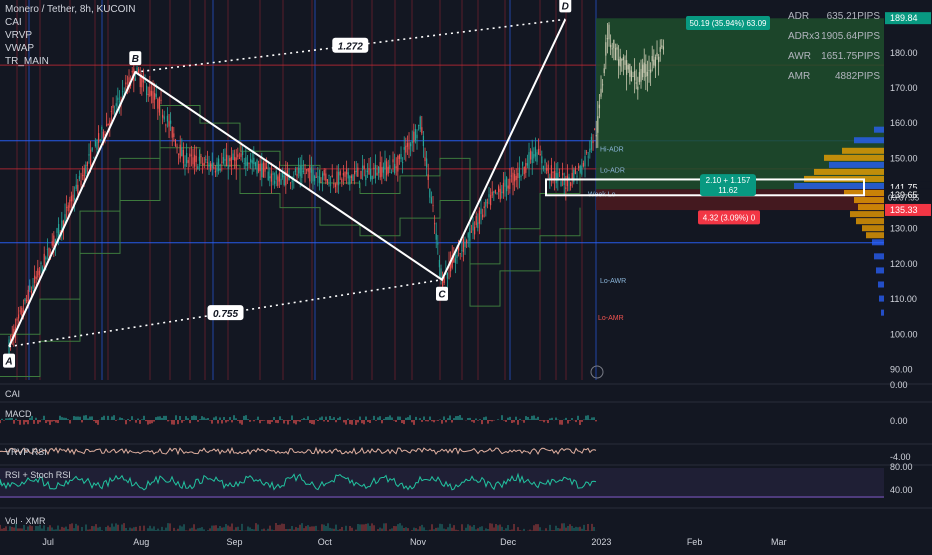  Describe the element at coordinates (38, 475) in the screenshot. I see `pane-label-rsi: RSI + Stoch RSI` at that location.